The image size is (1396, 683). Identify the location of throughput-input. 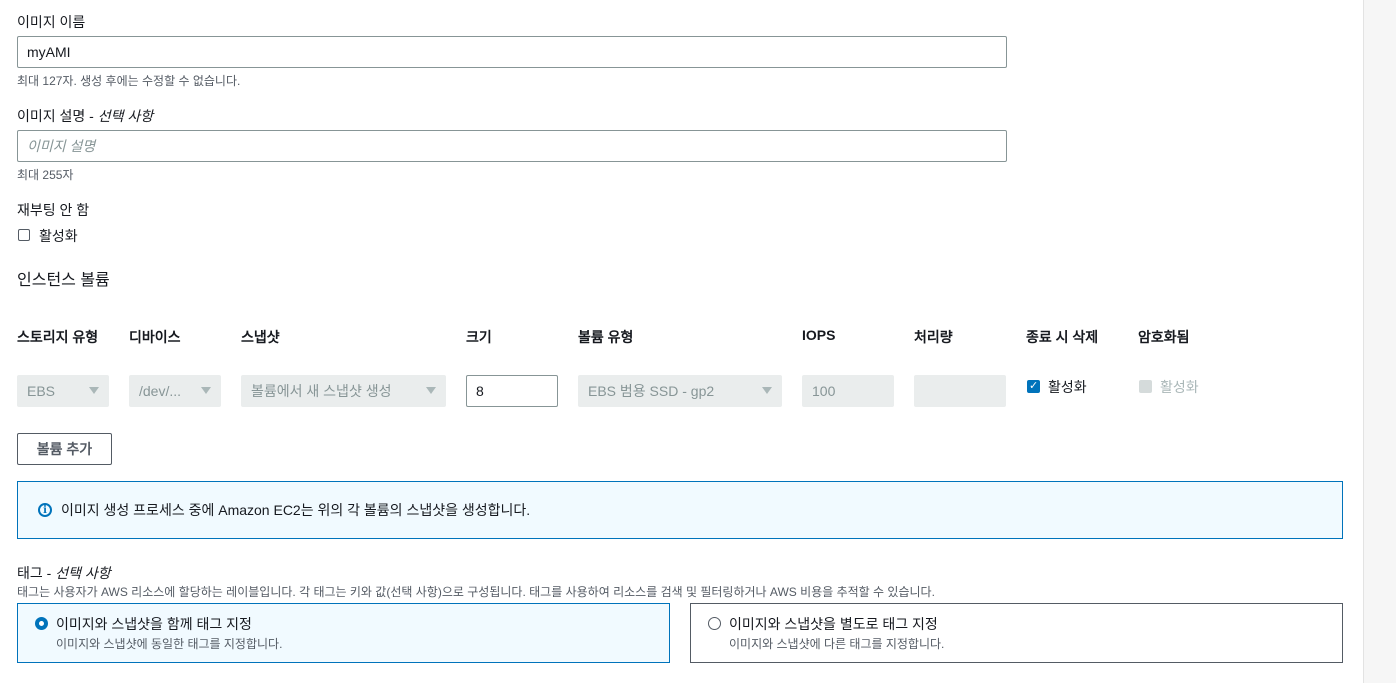
(960, 391).